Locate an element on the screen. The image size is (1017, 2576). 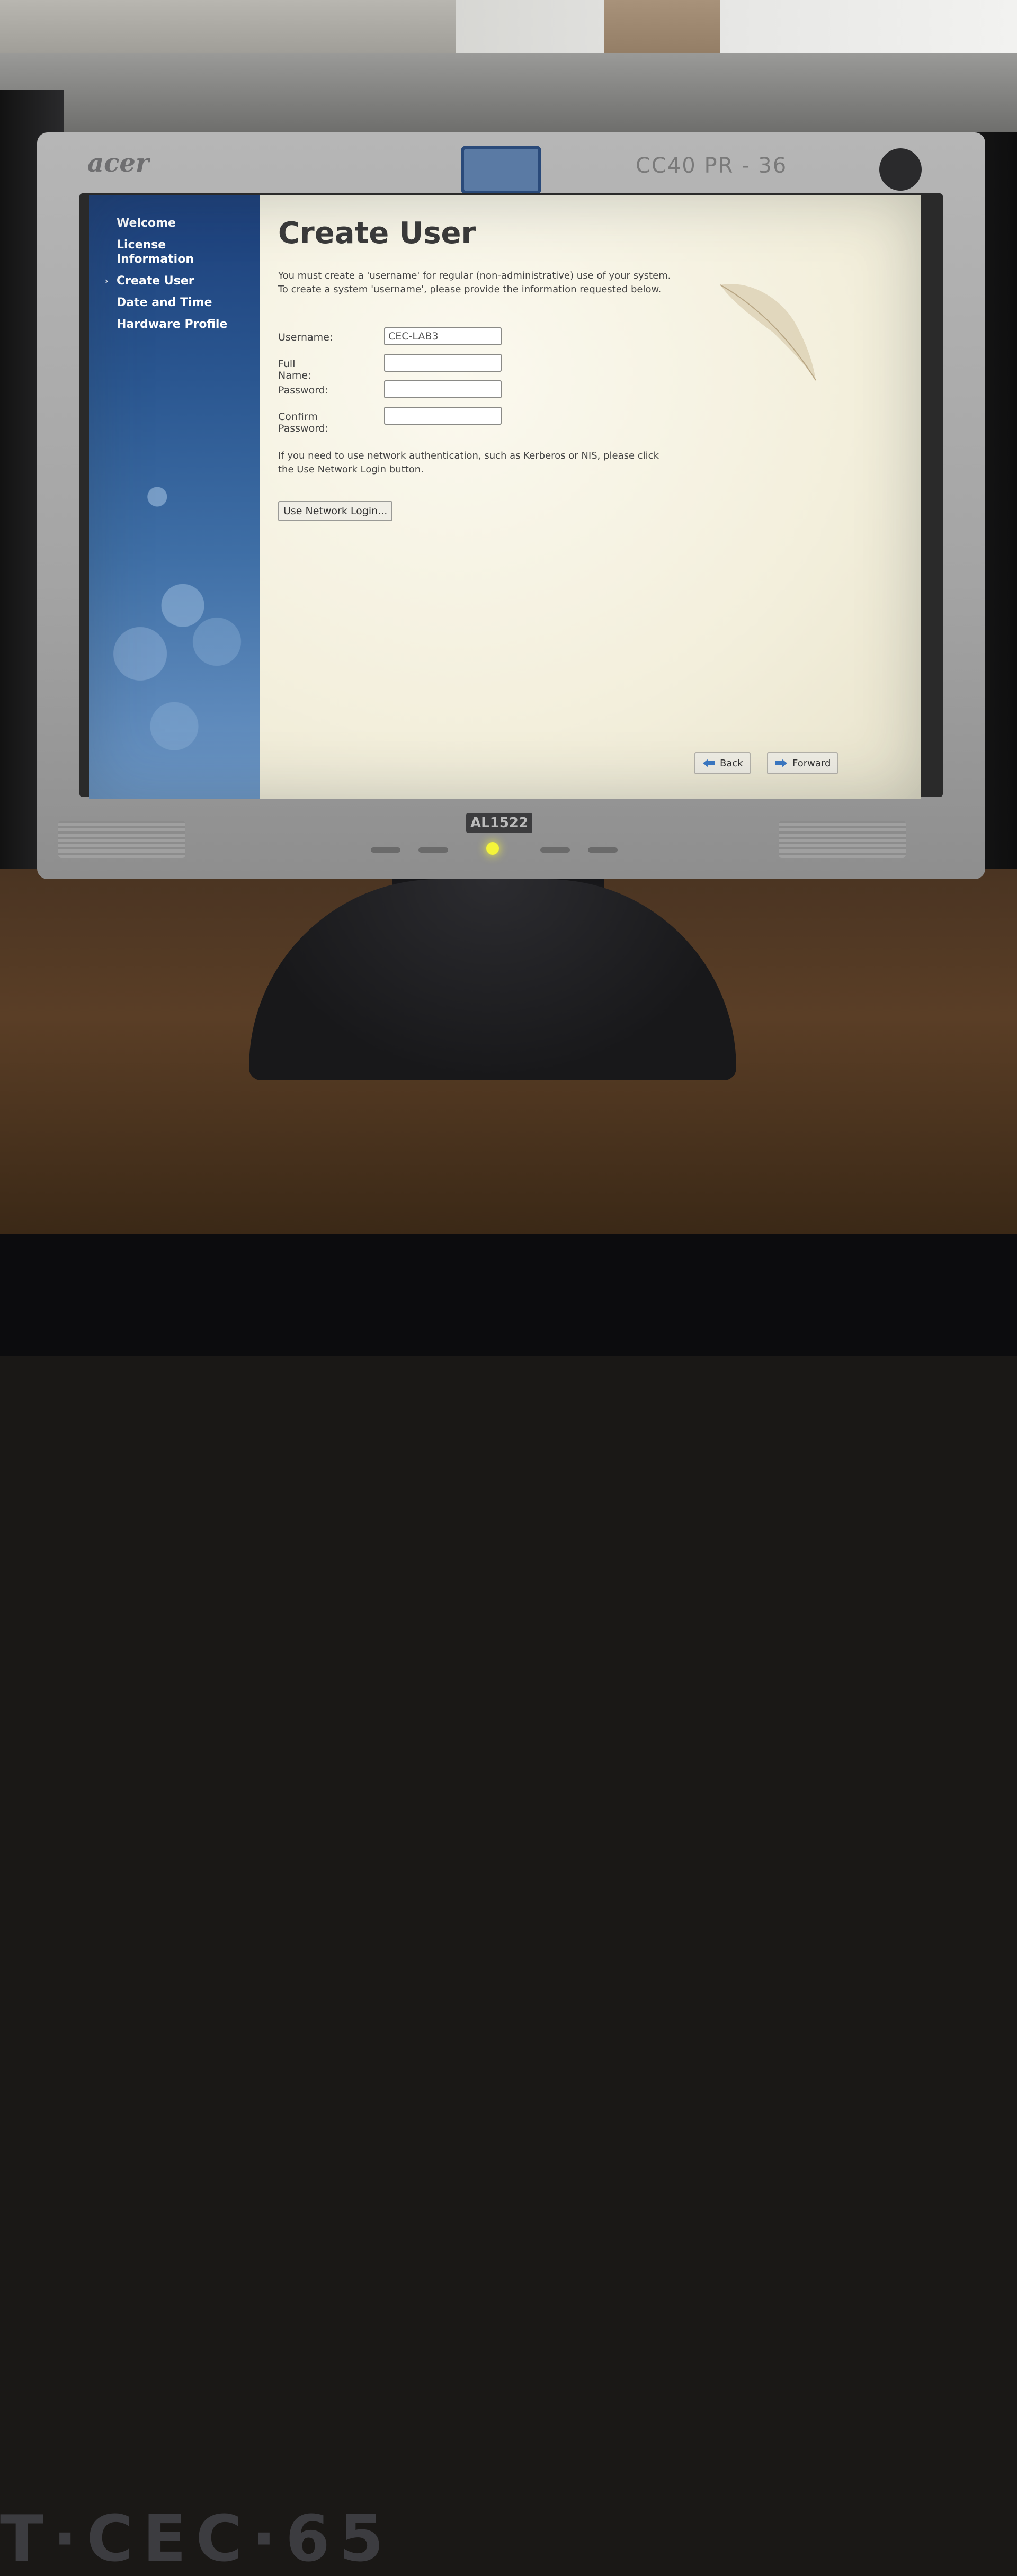
password-label: Password: is located at coordinates (303, 390).